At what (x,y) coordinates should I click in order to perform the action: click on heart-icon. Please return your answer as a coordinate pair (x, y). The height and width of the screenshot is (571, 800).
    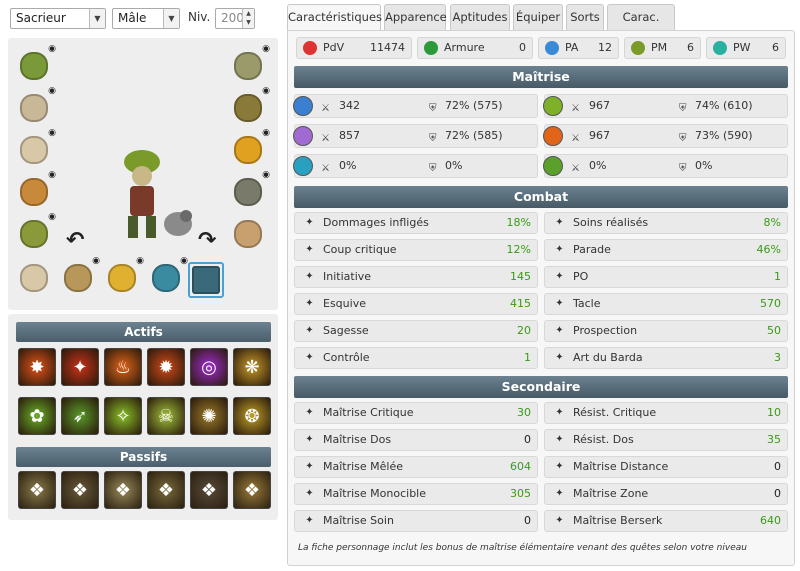
    Looking at the image, I should click on (310, 48).